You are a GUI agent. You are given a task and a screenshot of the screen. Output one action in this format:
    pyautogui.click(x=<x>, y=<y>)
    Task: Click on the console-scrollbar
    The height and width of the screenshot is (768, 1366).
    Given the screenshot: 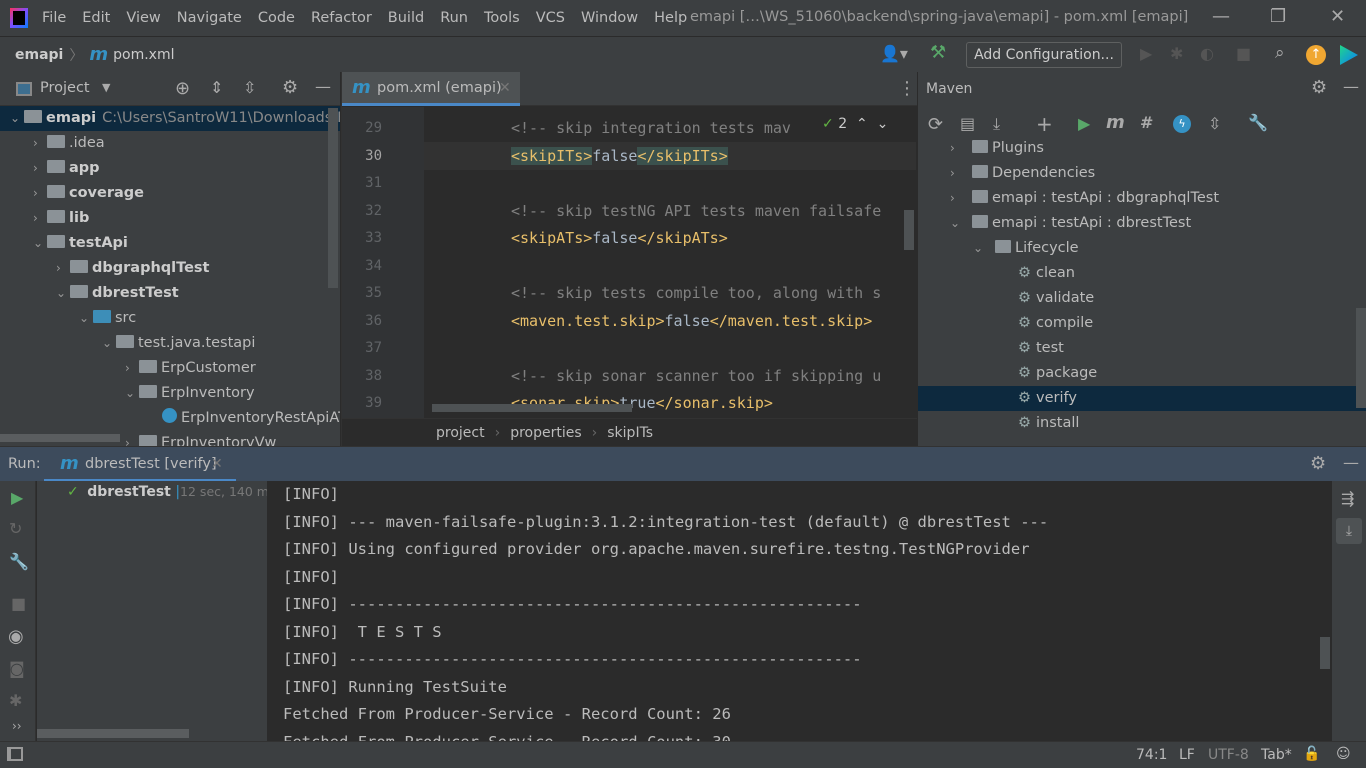 What is the action you would take?
    pyautogui.click(x=1325, y=653)
    